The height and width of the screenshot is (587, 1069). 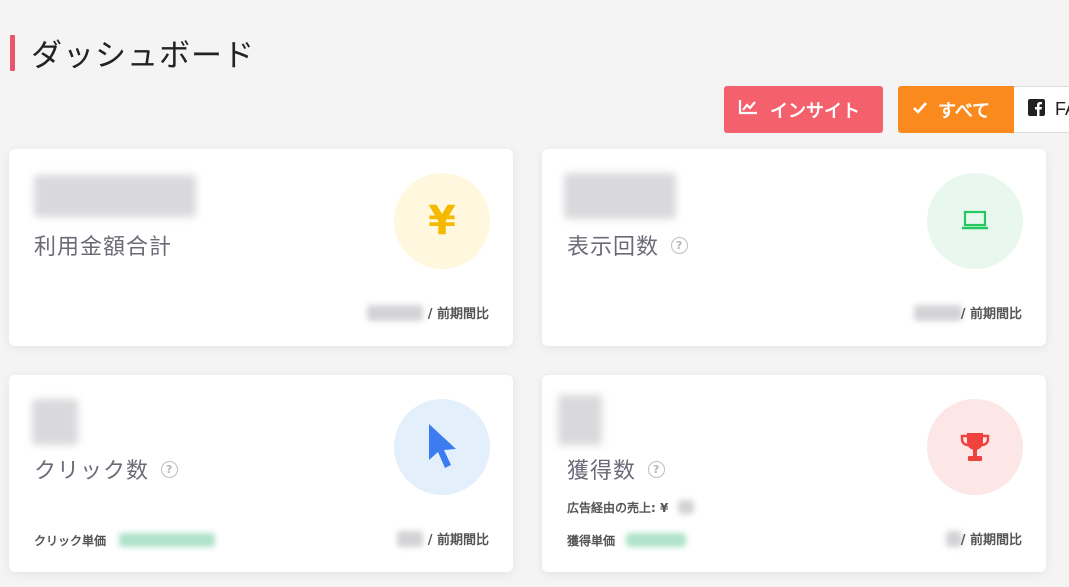 What do you see at coordinates (975, 447) in the screenshot?
I see `trophy-icon` at bounding box center [975, 447].